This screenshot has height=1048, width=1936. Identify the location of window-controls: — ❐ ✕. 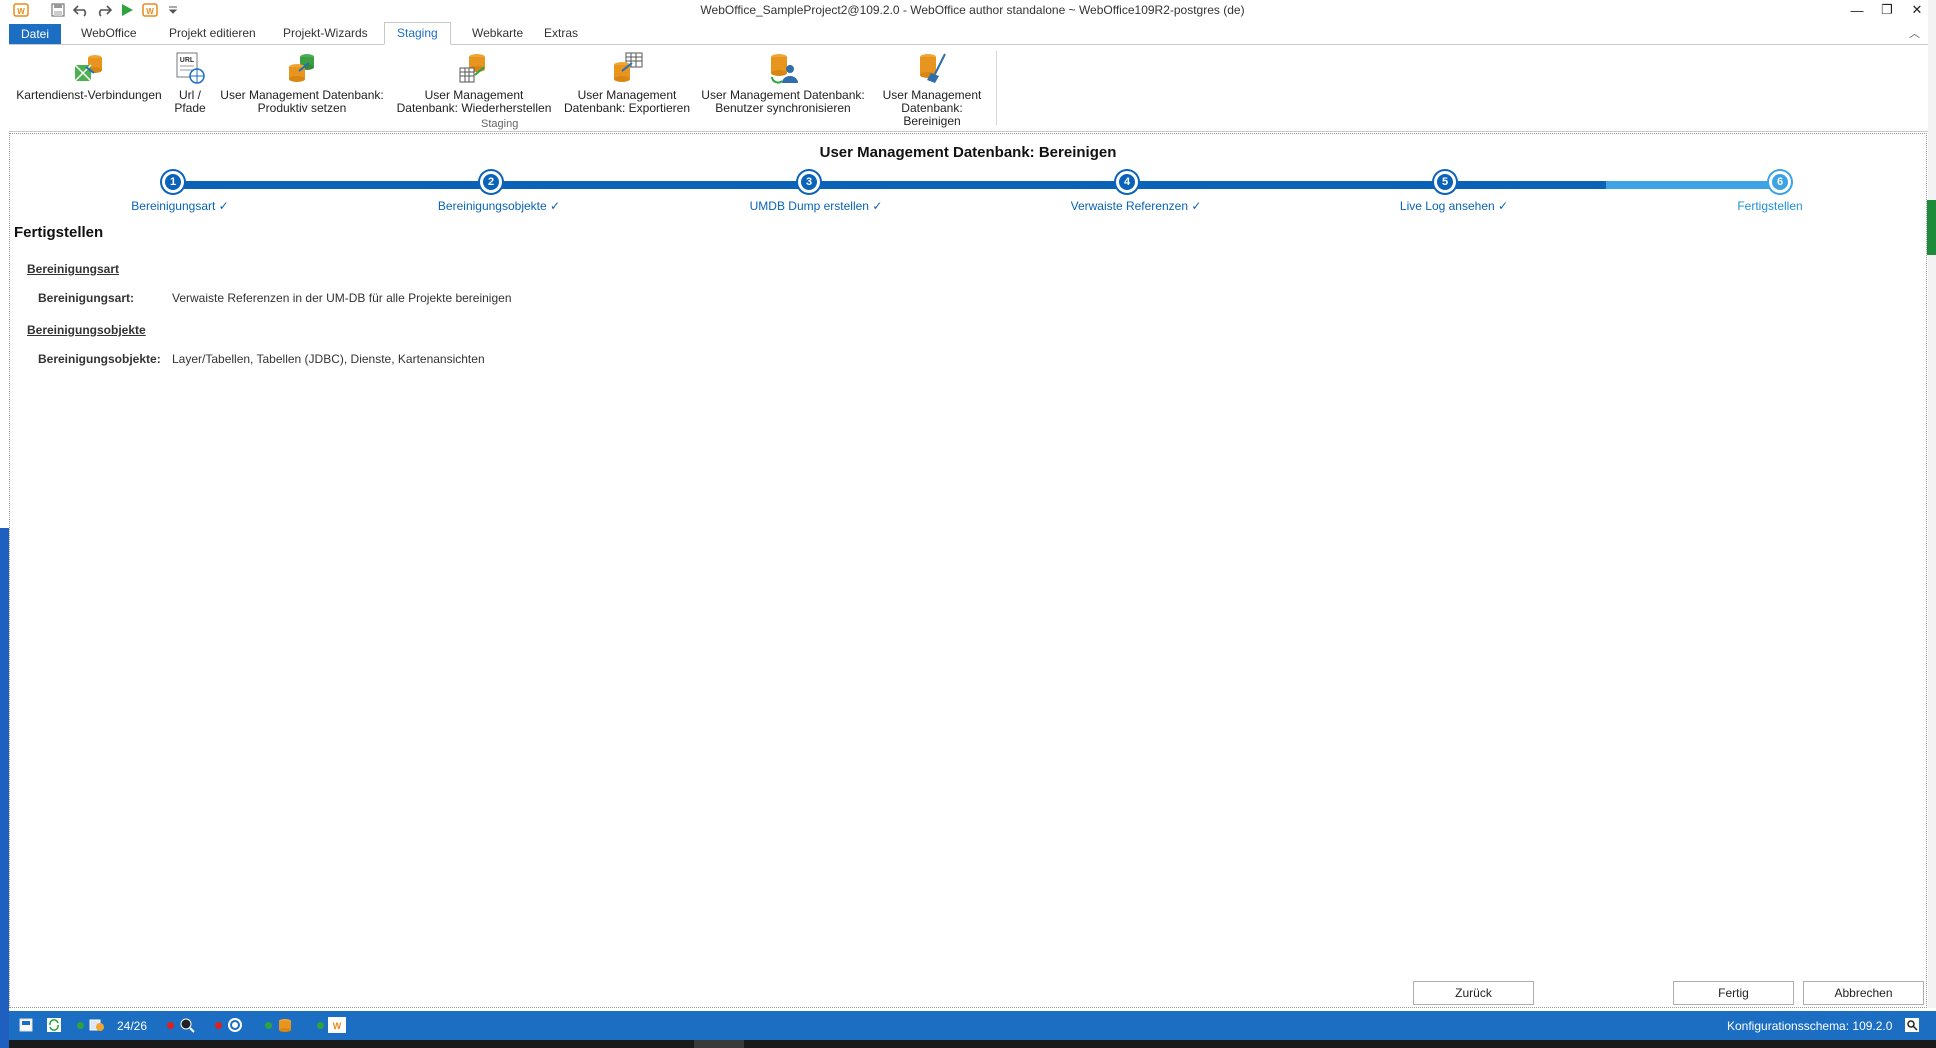
(1887, 10).